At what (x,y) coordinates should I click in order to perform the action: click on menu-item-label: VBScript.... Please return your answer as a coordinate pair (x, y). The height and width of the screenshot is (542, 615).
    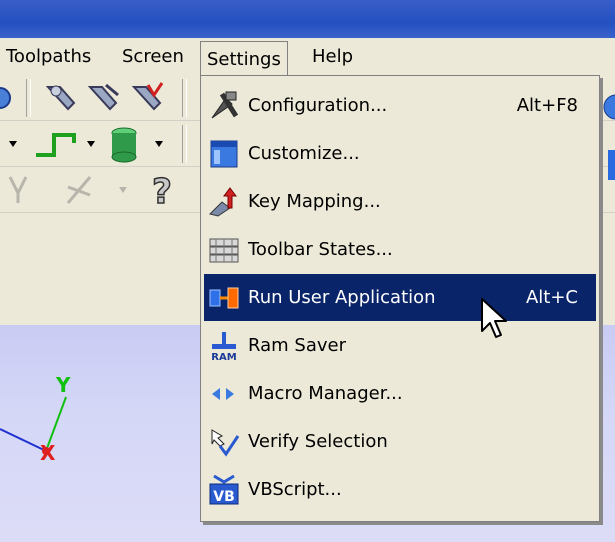
    Looking at the image, I should click on (295, 489).